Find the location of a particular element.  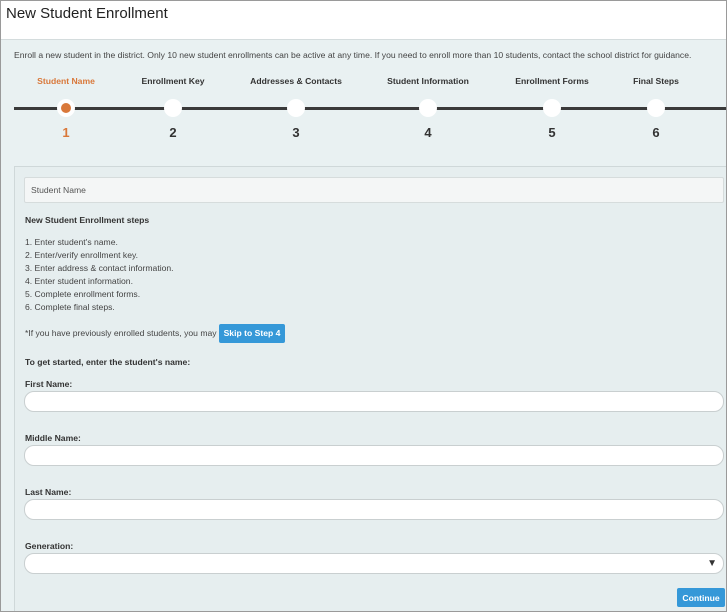

step-number-6: 6 is located at coordinates (656, 132).